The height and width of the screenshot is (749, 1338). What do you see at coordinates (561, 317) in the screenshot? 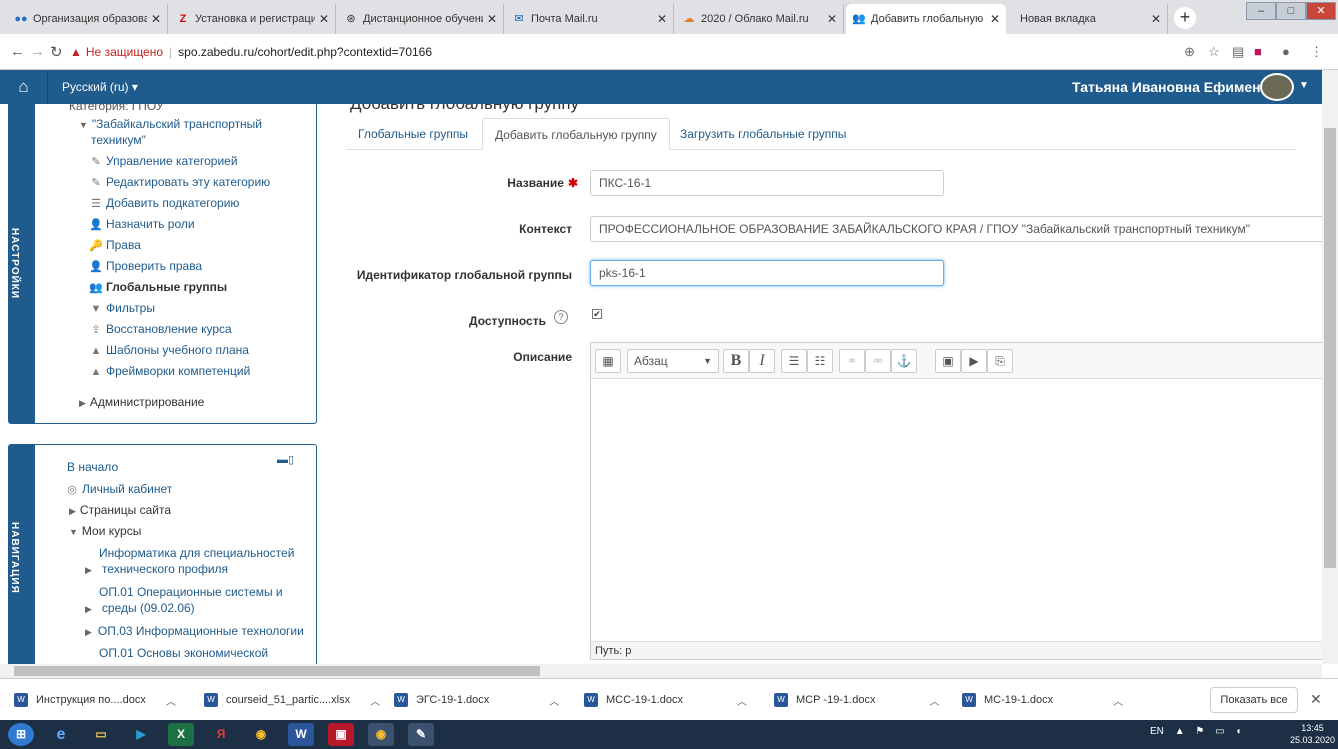
I see `help-icon: ?` at bounding box center [561, 317].